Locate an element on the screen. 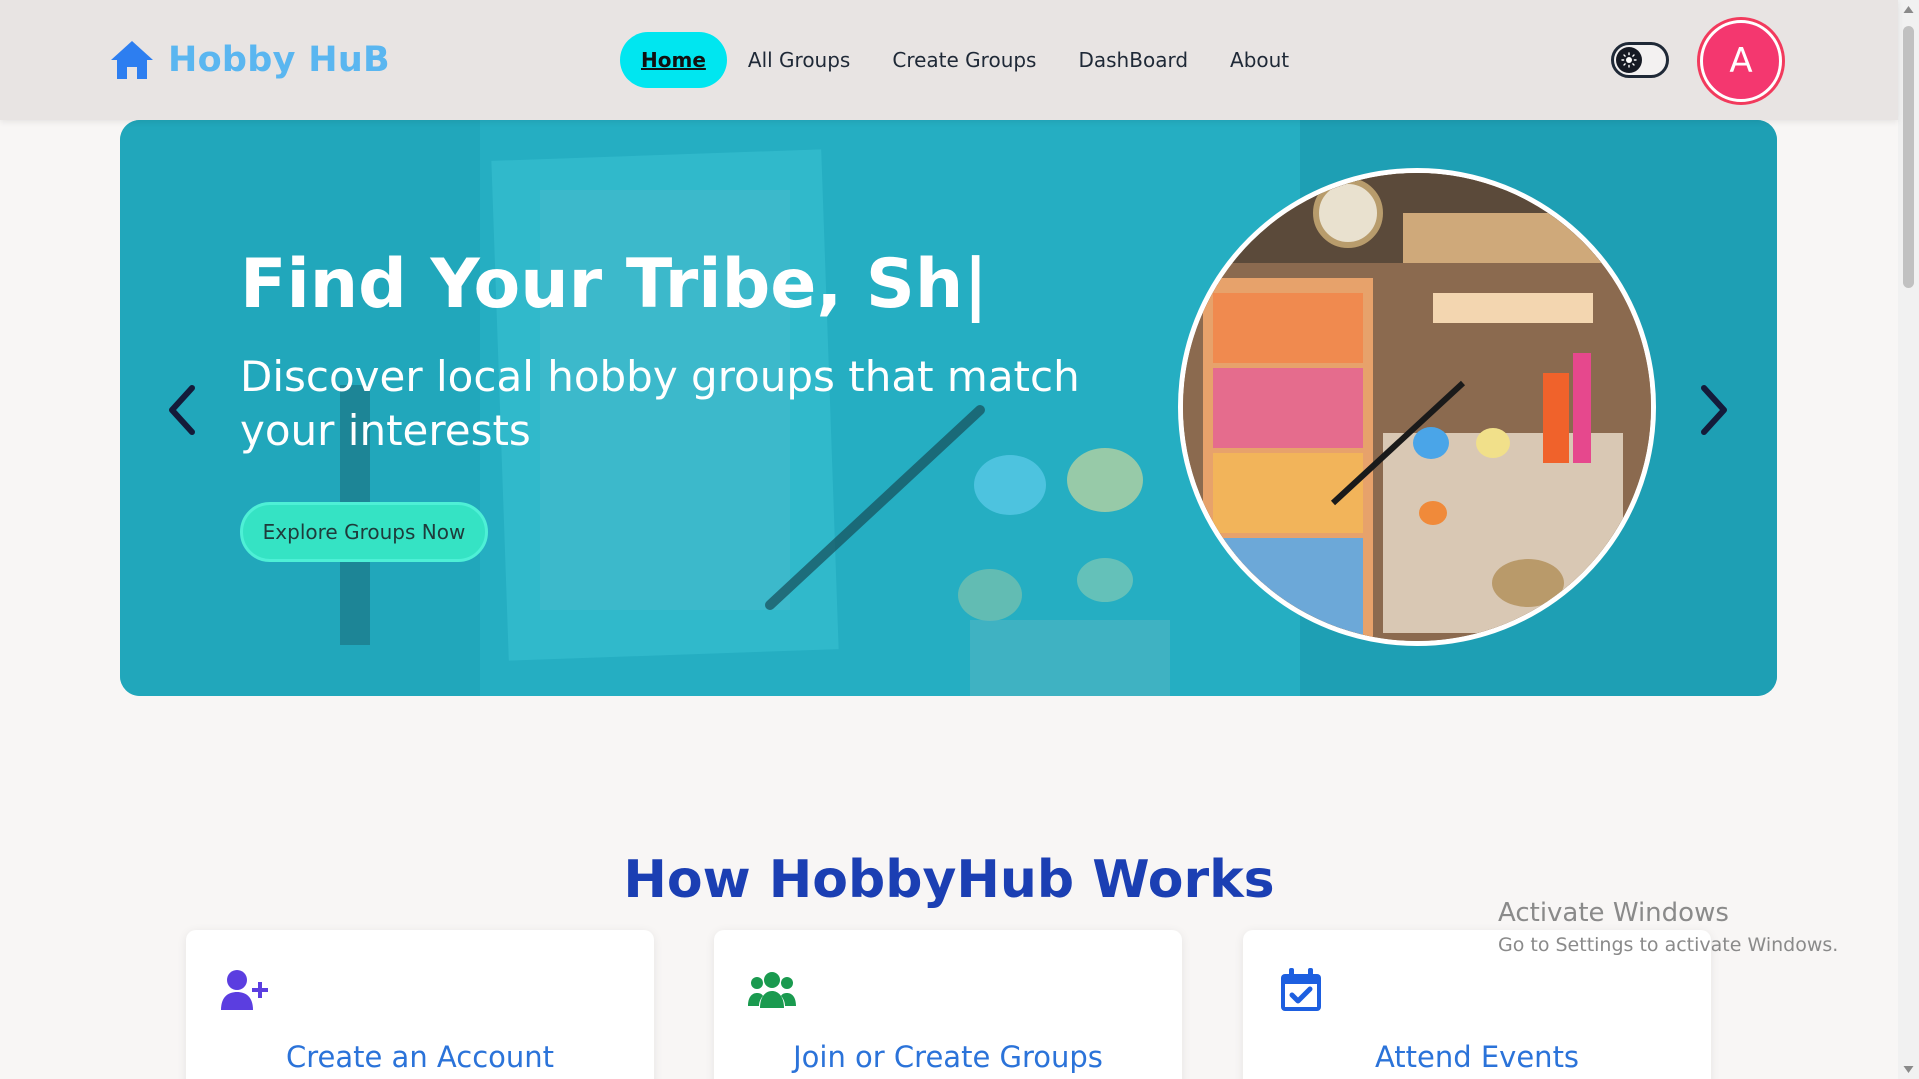 The width and height of the screenshot is (1919, 1079). nav-about: About is located at coordinates (1259, 60).